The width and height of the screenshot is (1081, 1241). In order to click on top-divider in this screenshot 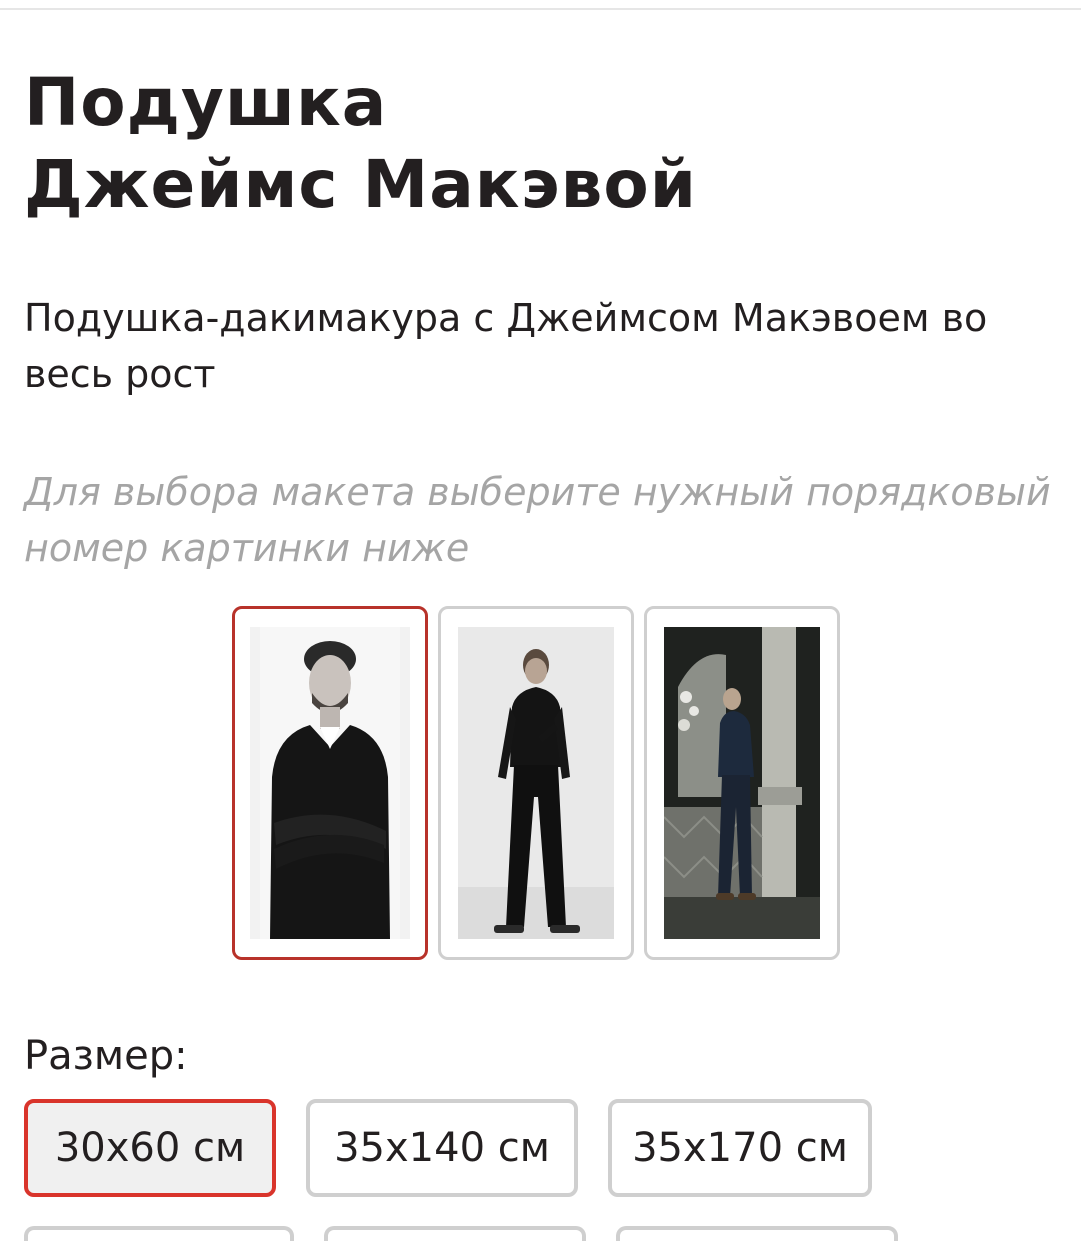, I will do `click(540, 9)`.